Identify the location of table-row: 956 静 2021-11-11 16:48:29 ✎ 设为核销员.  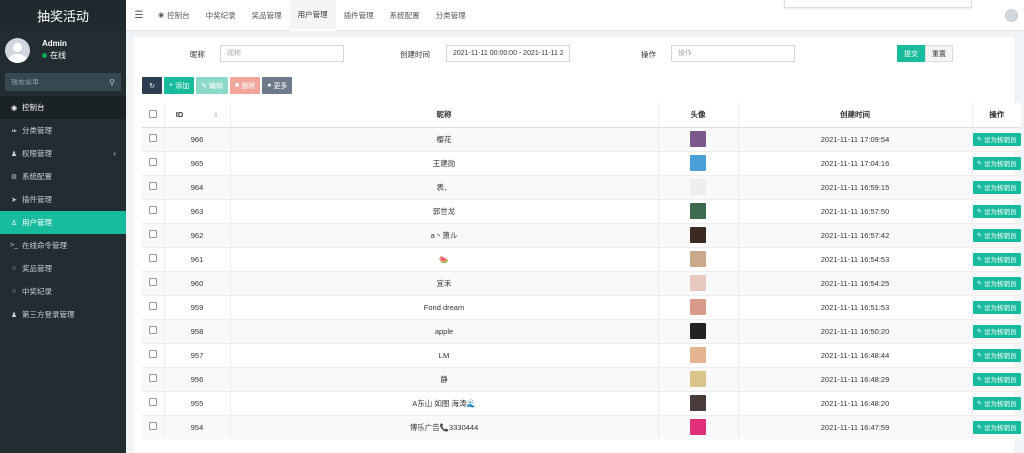
(581, 378).